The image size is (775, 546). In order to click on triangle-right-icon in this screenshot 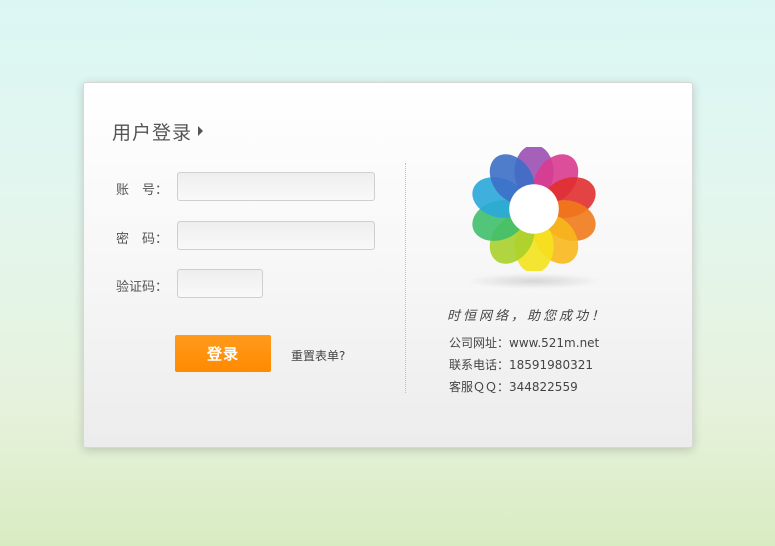, I will do `click(201, 131)`.